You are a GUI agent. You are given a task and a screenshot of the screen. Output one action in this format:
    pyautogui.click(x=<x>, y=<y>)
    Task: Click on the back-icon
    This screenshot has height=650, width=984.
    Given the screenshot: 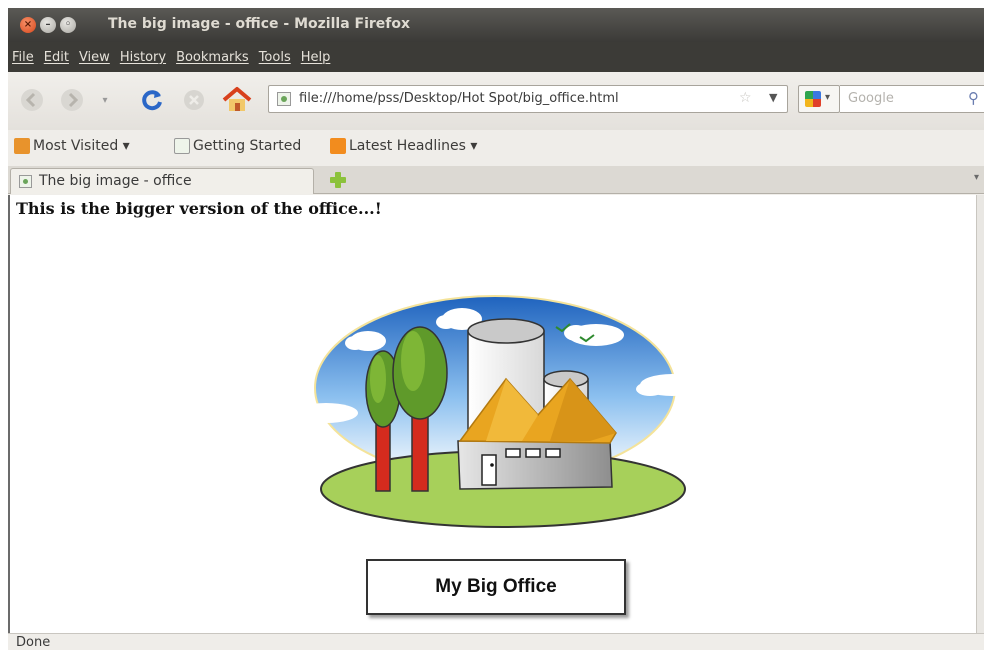 What is the action you would take?
    pyautogui.click(x=32, y=100)
    